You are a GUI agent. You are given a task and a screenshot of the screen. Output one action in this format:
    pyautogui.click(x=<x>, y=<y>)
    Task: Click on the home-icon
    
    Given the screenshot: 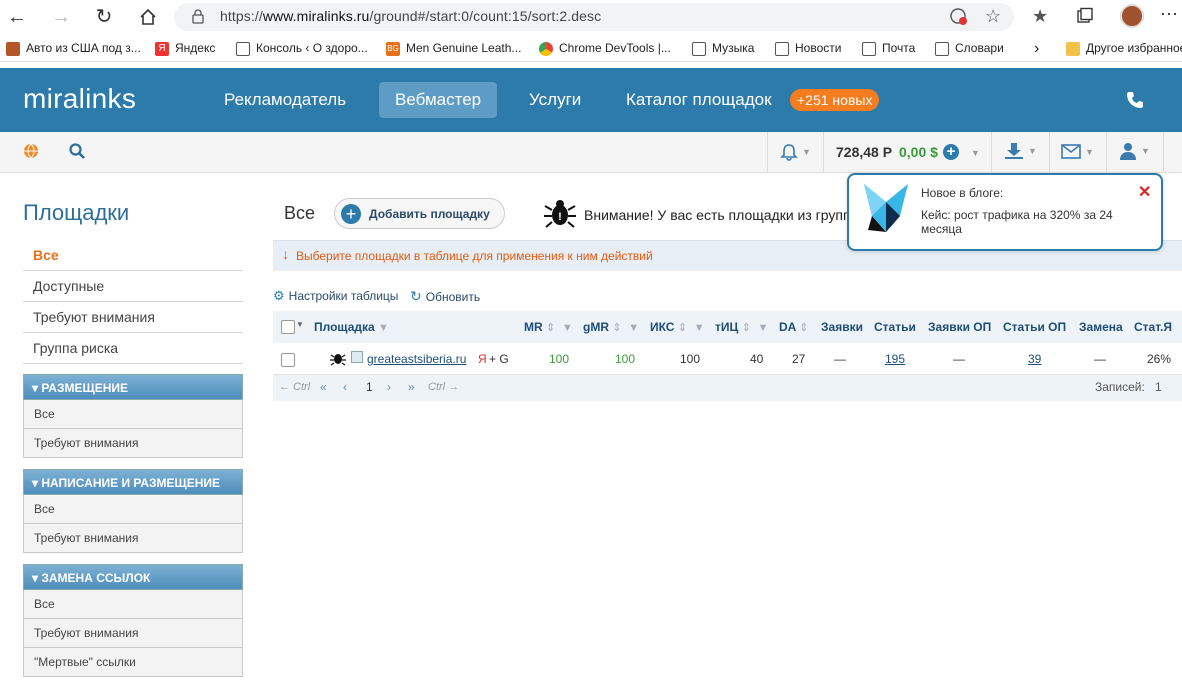 What is the action you would take?
    pyautogui.click(x=148, y=17)
    